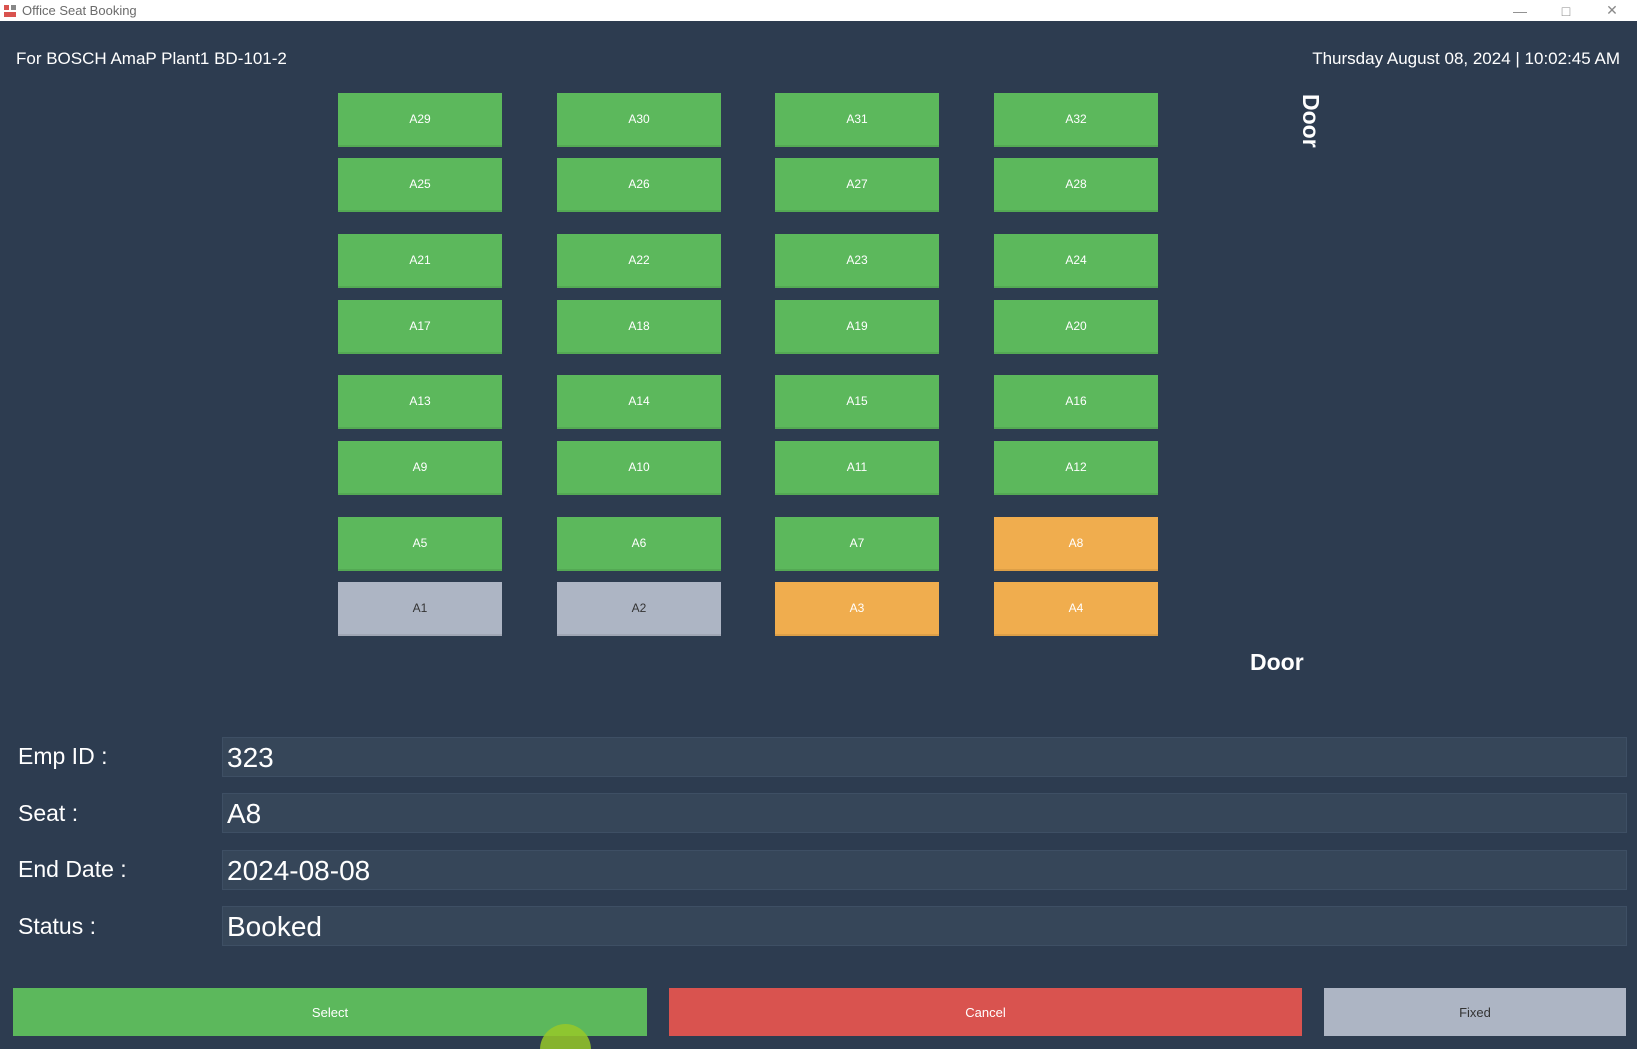  I want to click on seat-button-a32: A32, so click(1076, 120).